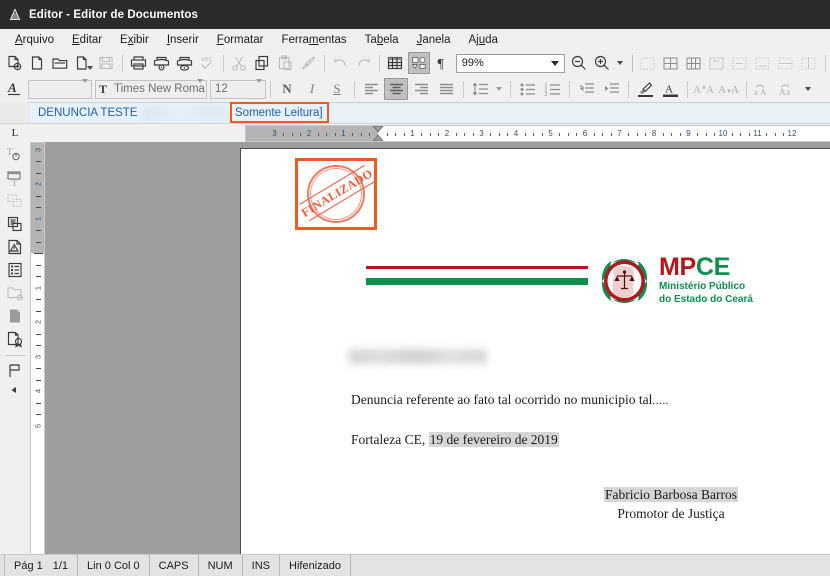 The width and height of the screenshot is (830, 576). What do you see at coordinates (786, 63) in the screenshot?
I see `table-insert-row-button` at bounding box center [786, 63].